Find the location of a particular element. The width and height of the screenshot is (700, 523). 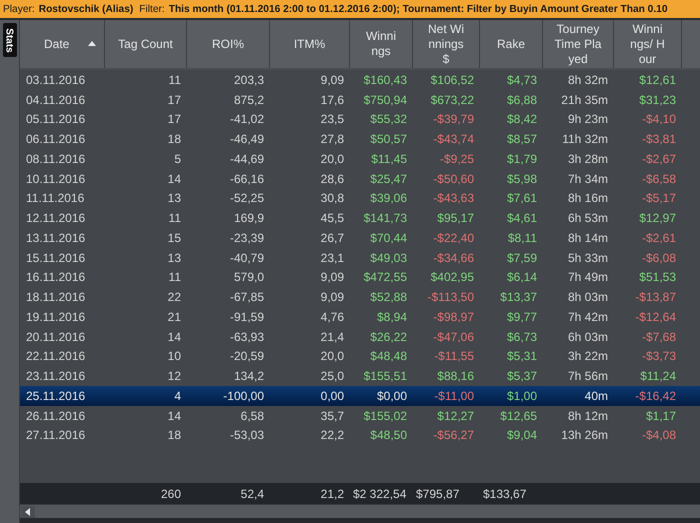

table-cell-text: -$2,61 is located at coordinates (658, 237).